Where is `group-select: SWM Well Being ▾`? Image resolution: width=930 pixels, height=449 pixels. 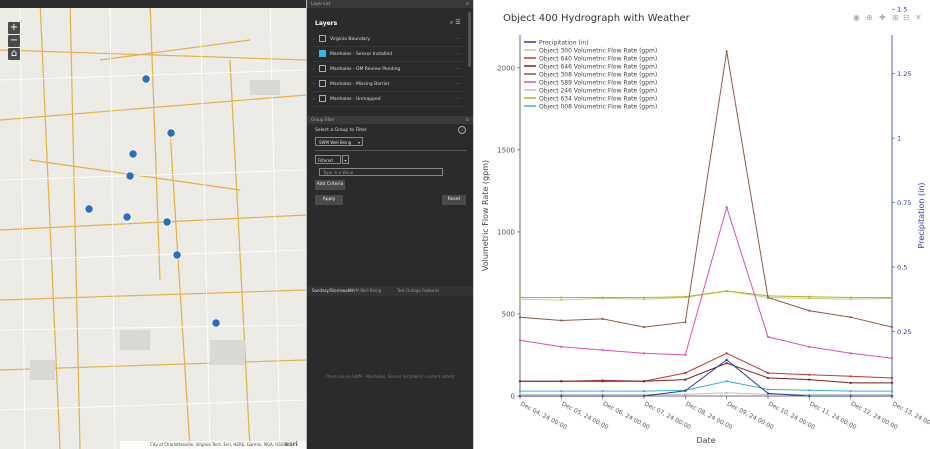 group-select: SWM Well Being ▾ is located at coordinates (339, 141).